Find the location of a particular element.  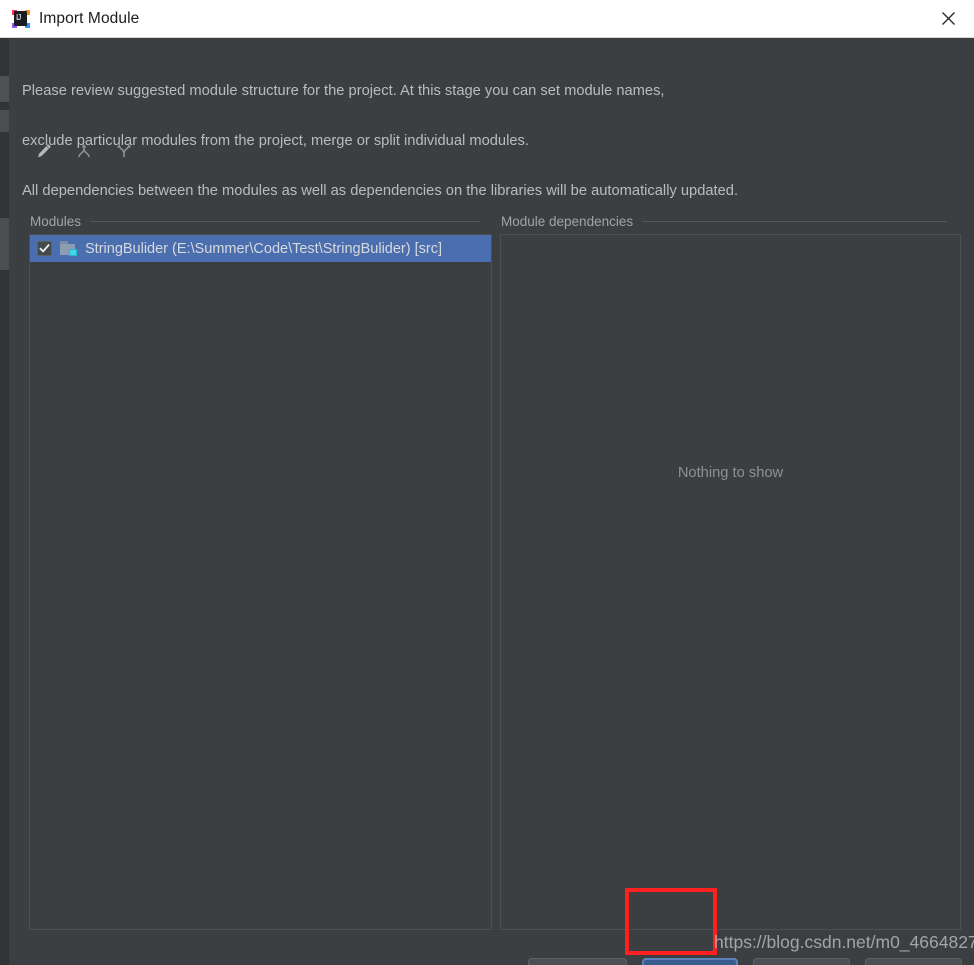

window-title: Import Module is located at coordinates (89, 18).